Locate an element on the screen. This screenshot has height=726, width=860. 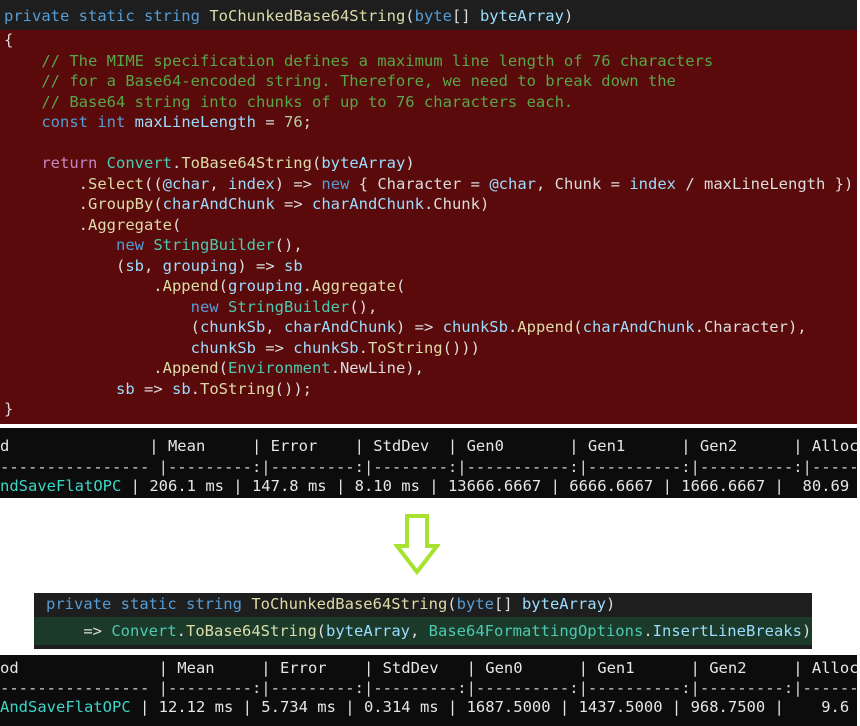
method-cell: AndSaveFlatOPC is located at coordinates (65, 707).